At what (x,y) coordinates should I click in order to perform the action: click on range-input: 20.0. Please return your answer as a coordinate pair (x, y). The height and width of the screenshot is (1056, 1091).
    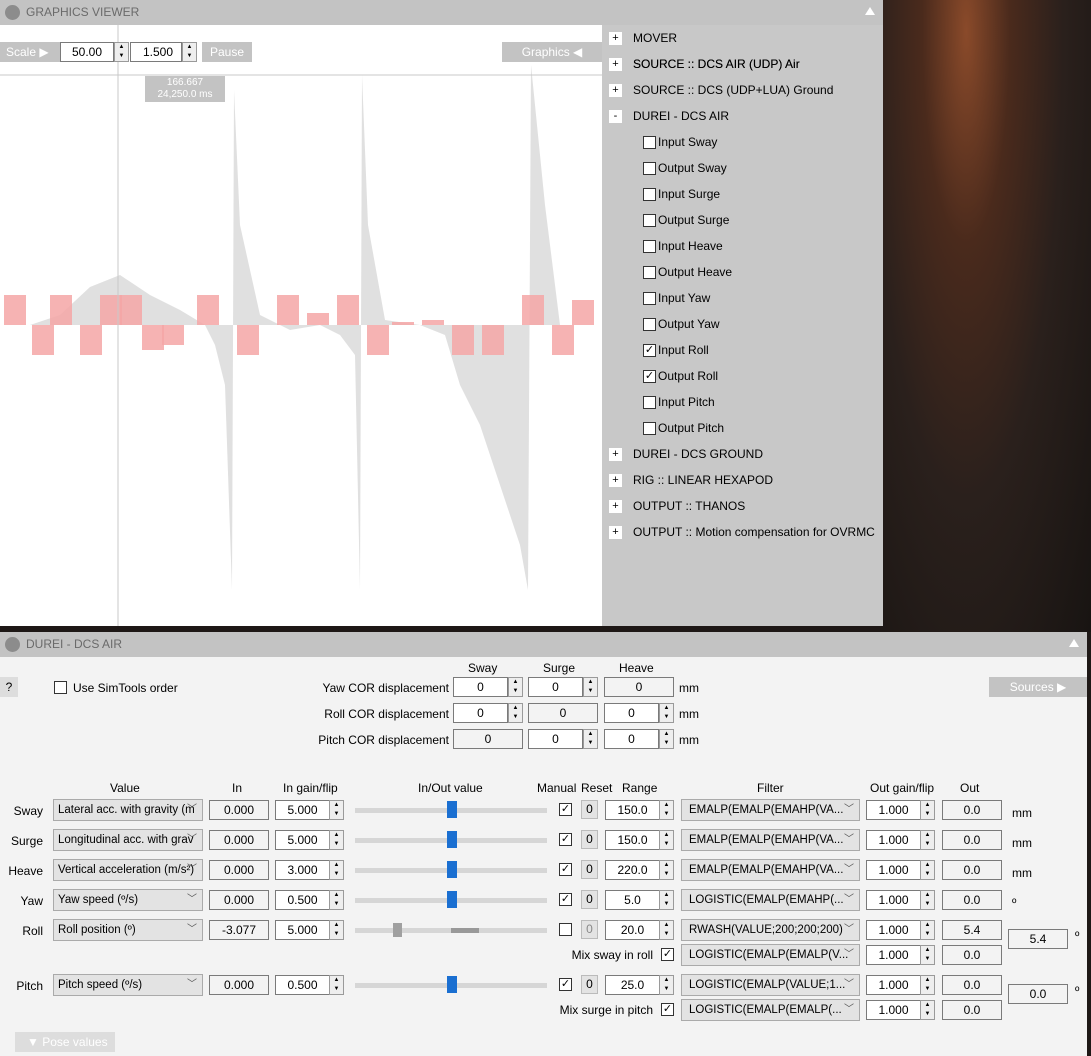
    Looking at the image, I should click on (632, 930).